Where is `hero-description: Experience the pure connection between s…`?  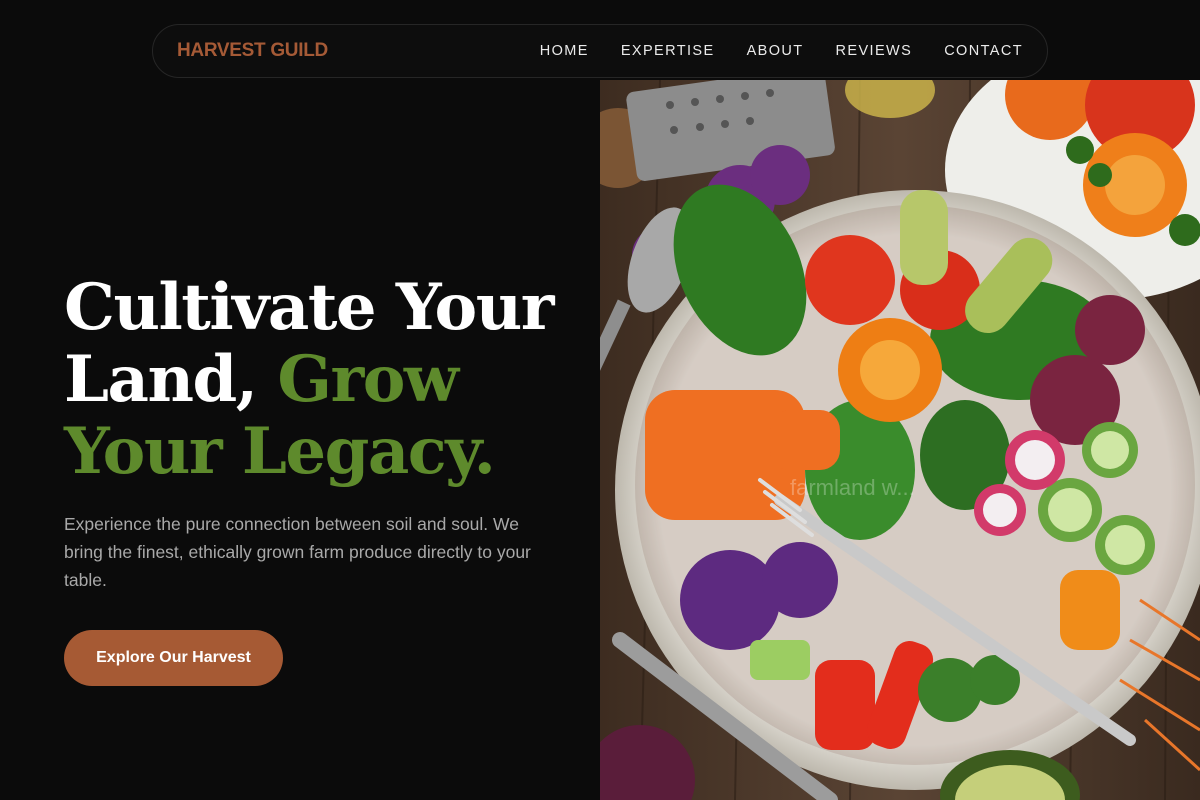
hero-description: Experience the pure connection between s… is located at coordinates (297, 552).